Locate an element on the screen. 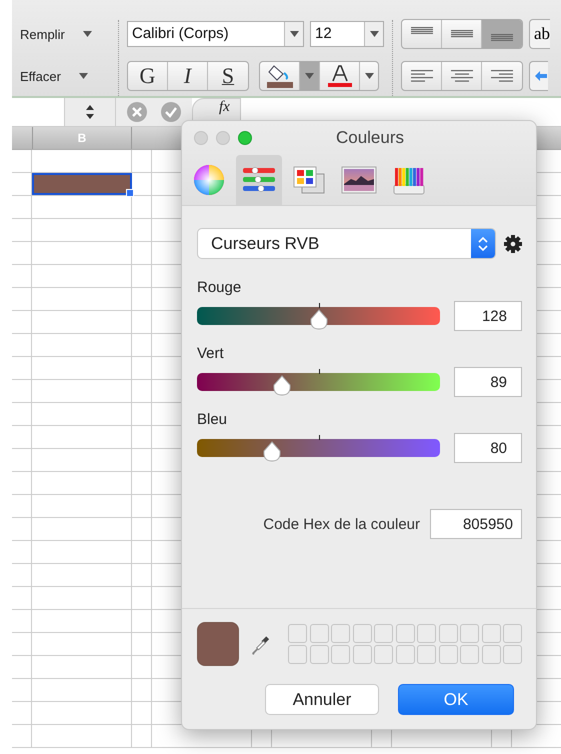  color-wheel-icon is located at coordinates (209, 180).